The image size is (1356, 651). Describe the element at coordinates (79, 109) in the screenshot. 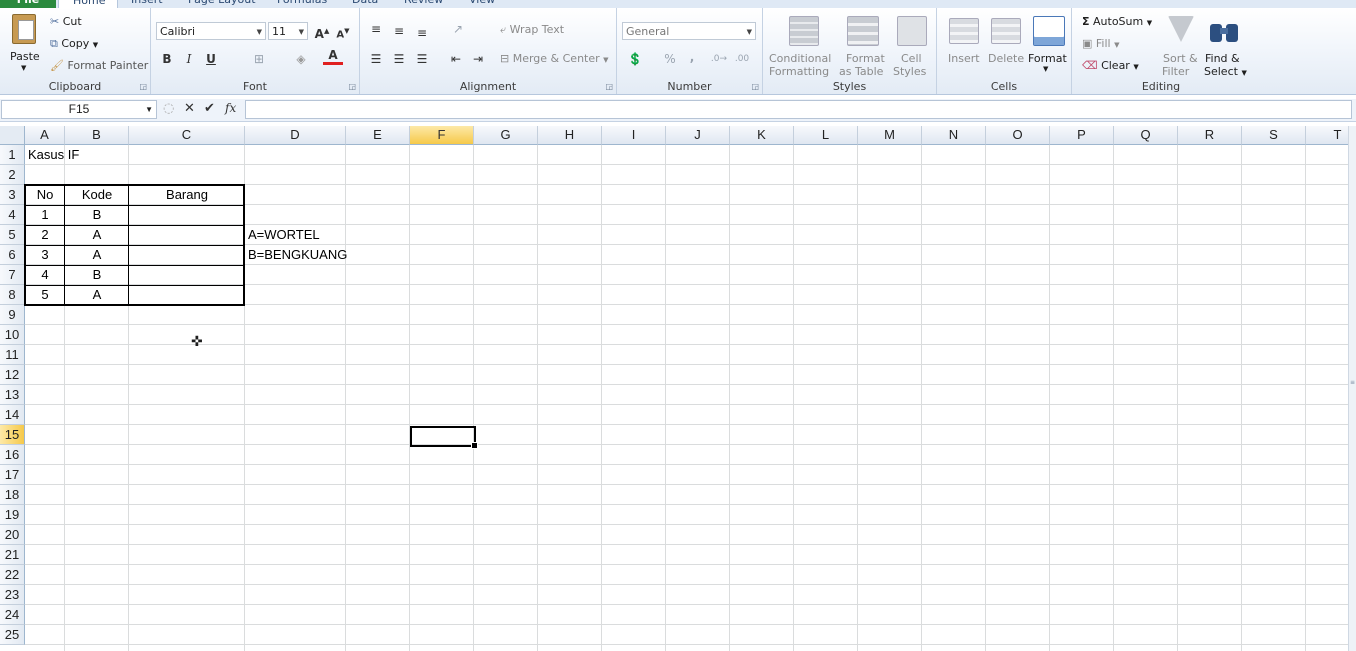

I see `name-box: F15 ▼` at that location.